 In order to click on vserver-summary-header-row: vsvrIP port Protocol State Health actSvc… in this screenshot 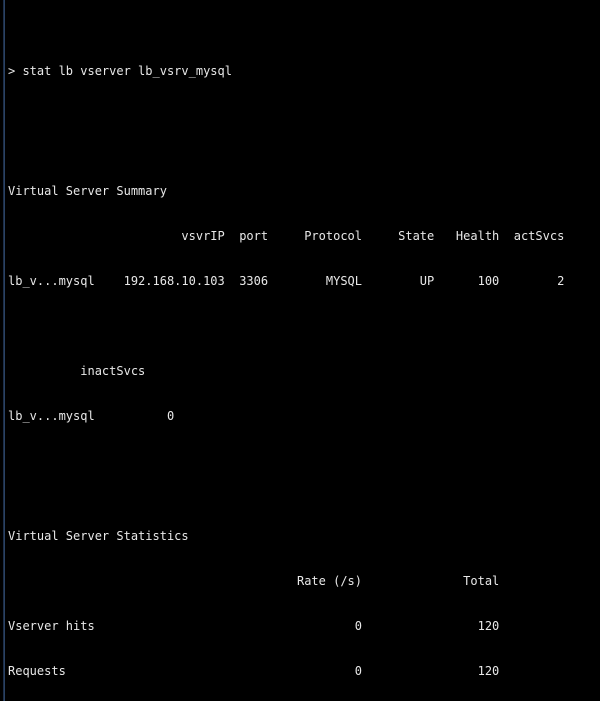, I will do `click(286, 236)`.